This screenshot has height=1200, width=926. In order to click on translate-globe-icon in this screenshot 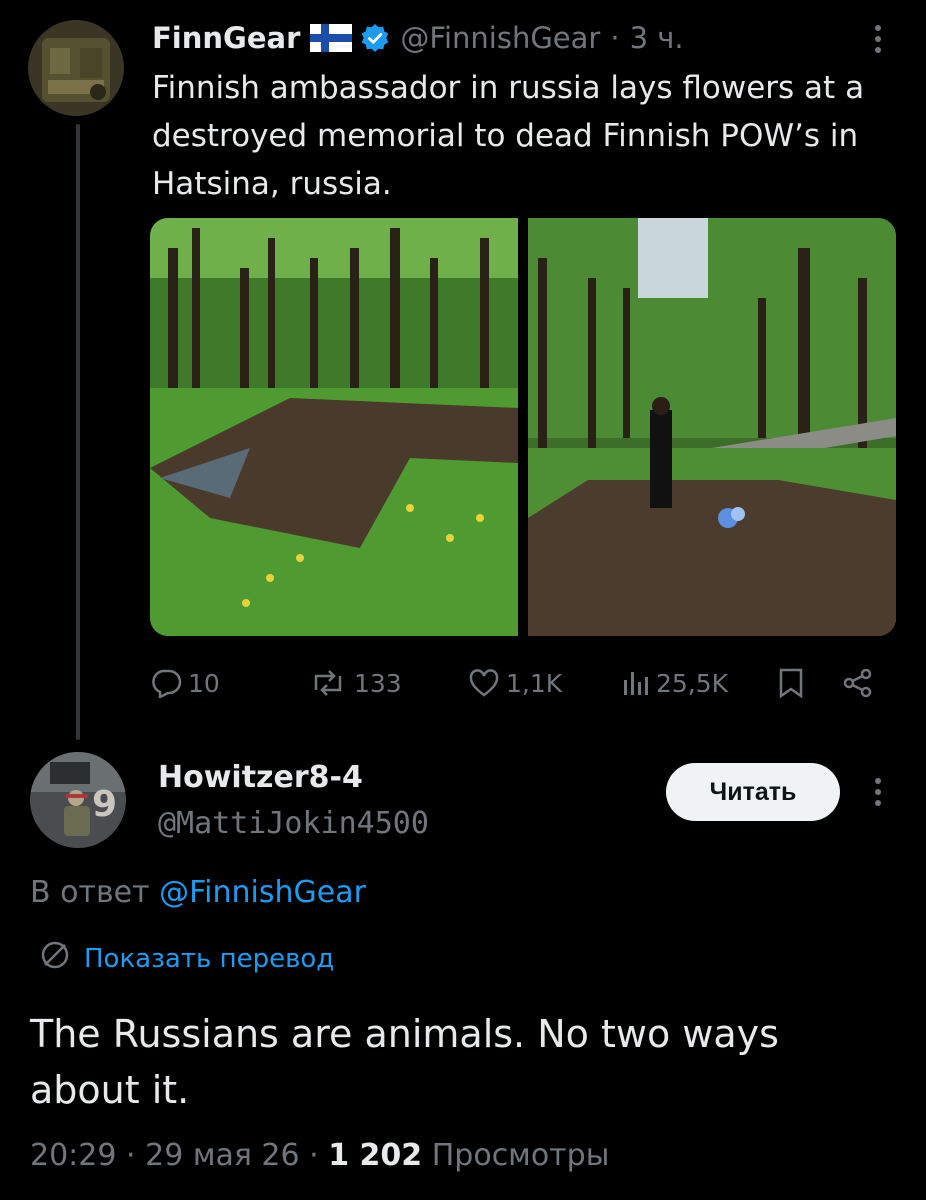, I will do `click(61, 958)`.